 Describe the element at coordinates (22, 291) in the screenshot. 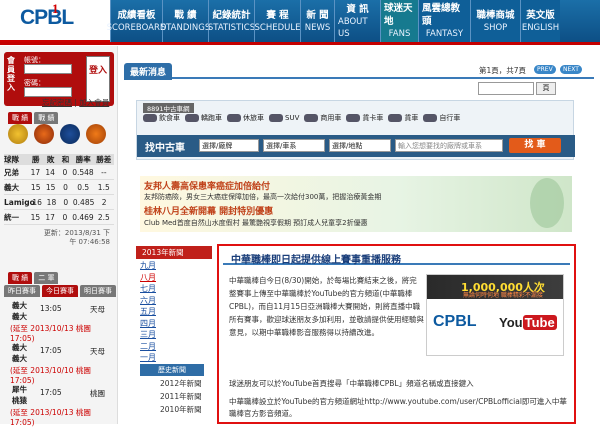

I see `tab-yesterday: 昨日賽事` at that location.